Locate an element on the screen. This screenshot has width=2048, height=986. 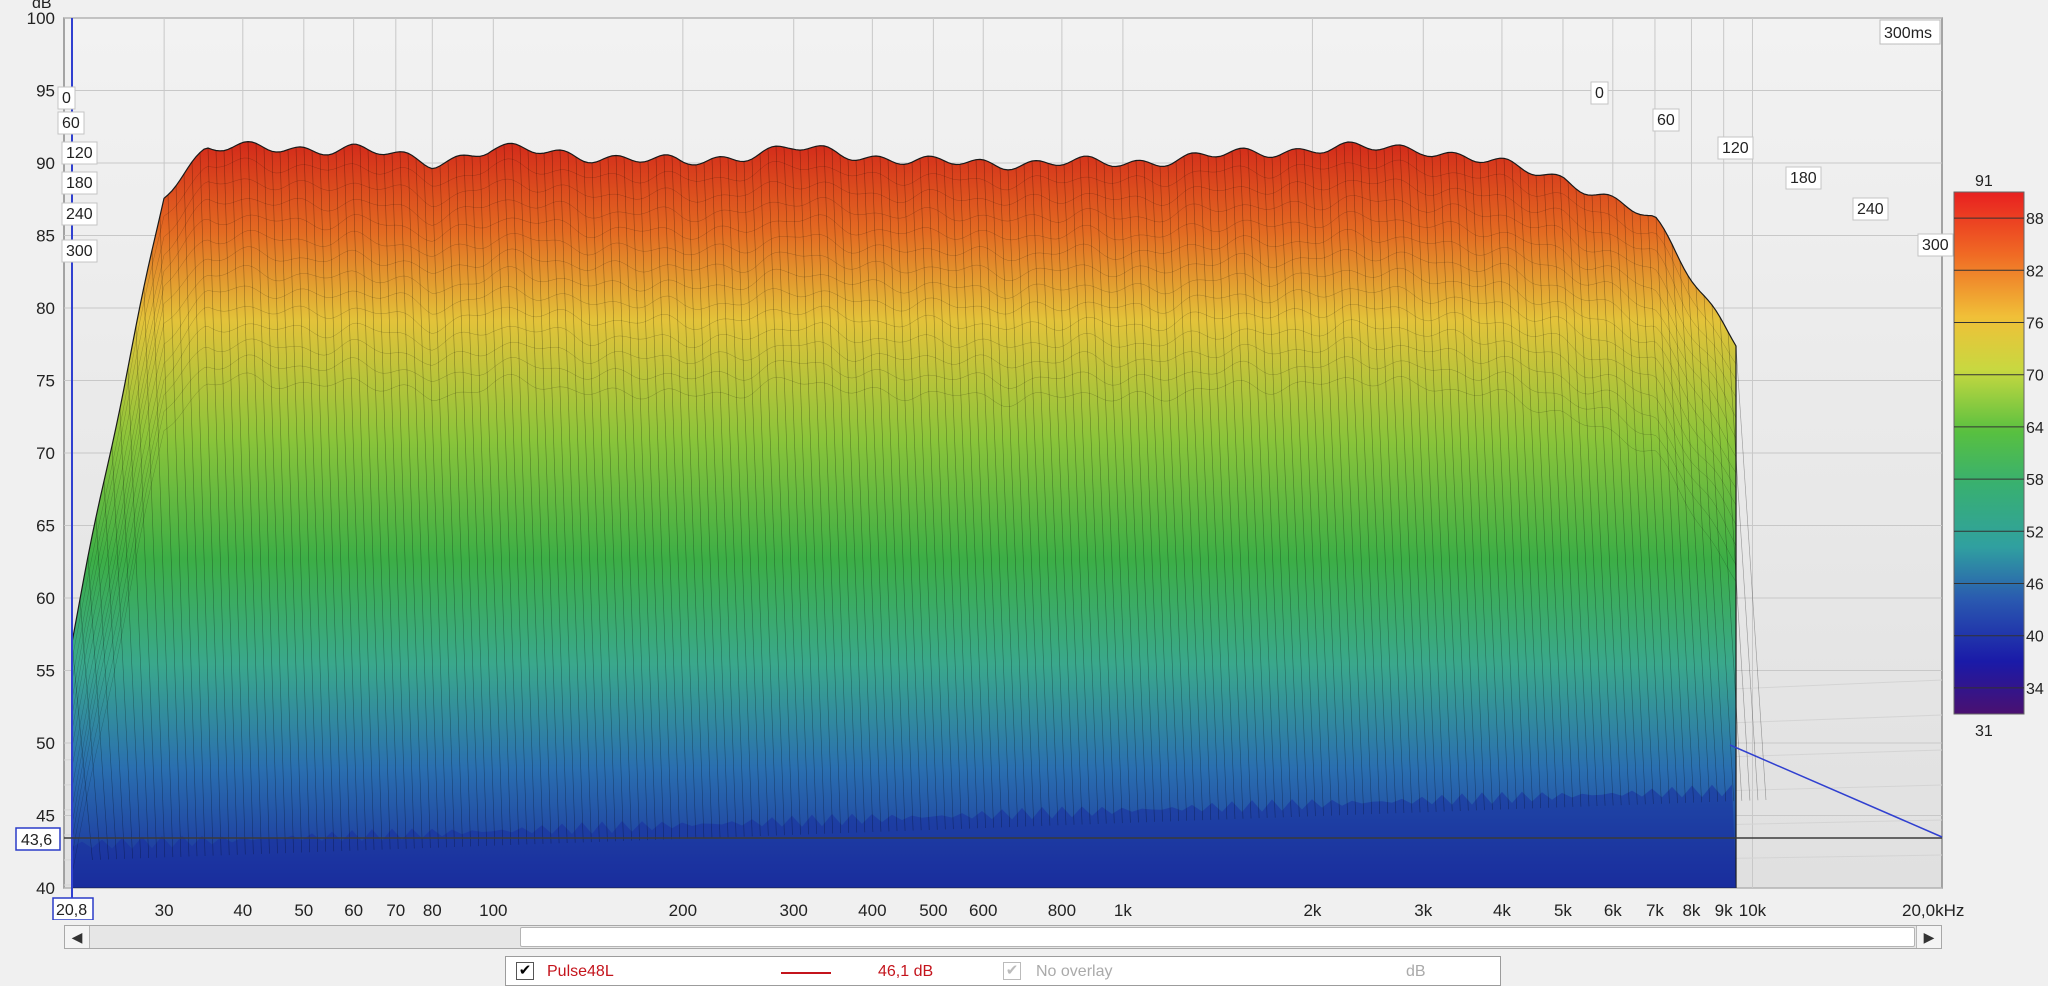
colorbar-tick-label: 52 is located at coordinates (2035, 532).